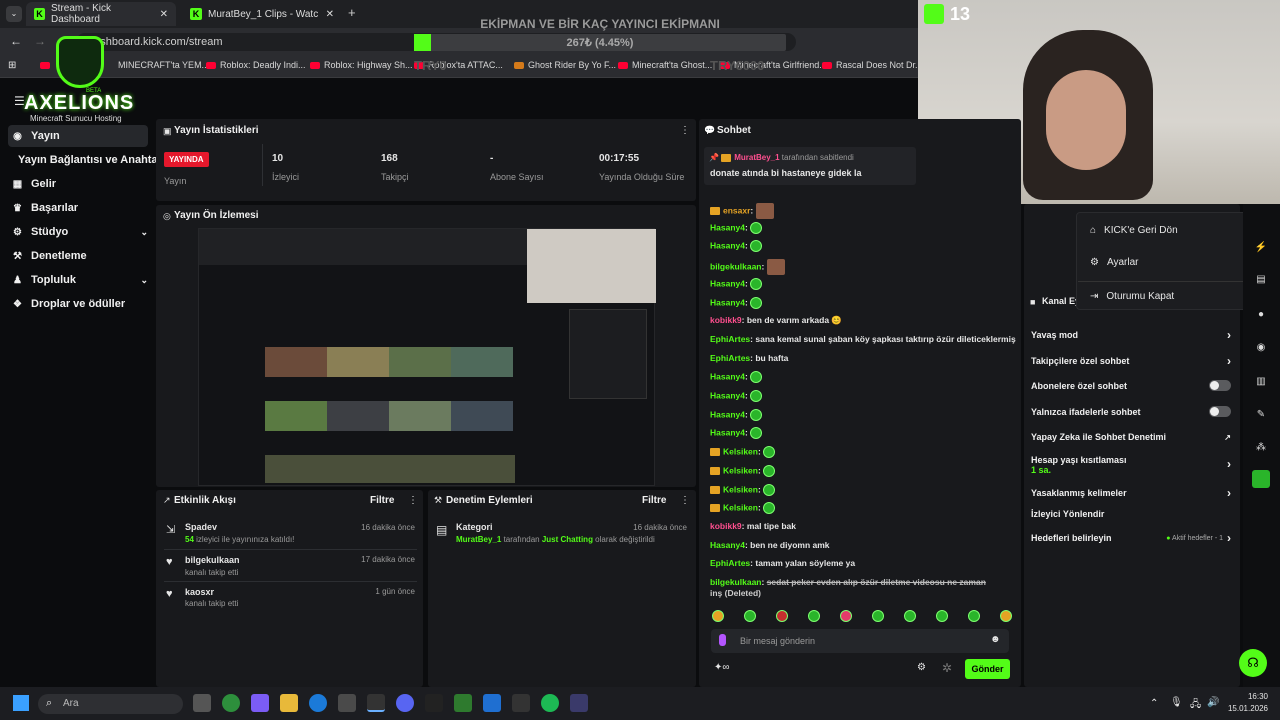 This screenshot has height=720, width=1280. Describe the element at coordinates (722, 667) in the screenshot. I see `points-icon: ✦∞` at that location.